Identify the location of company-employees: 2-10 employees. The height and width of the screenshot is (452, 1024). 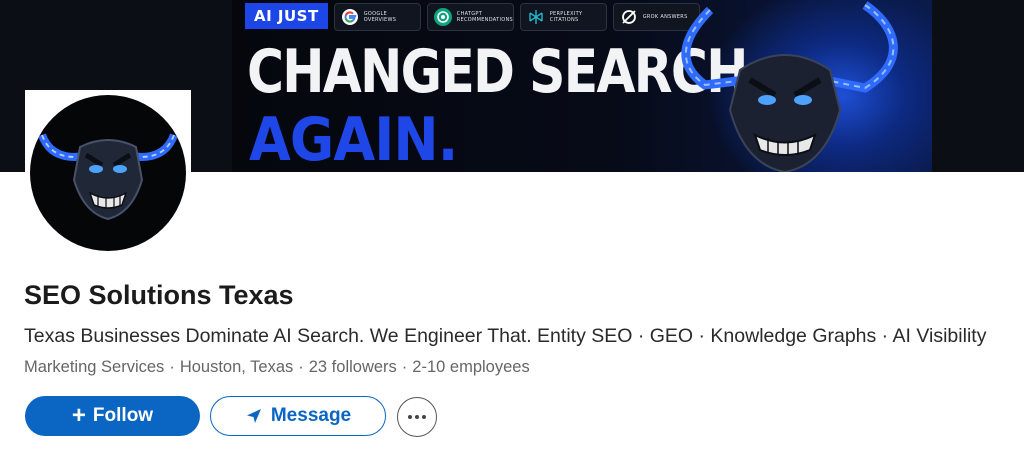
(470, 367).